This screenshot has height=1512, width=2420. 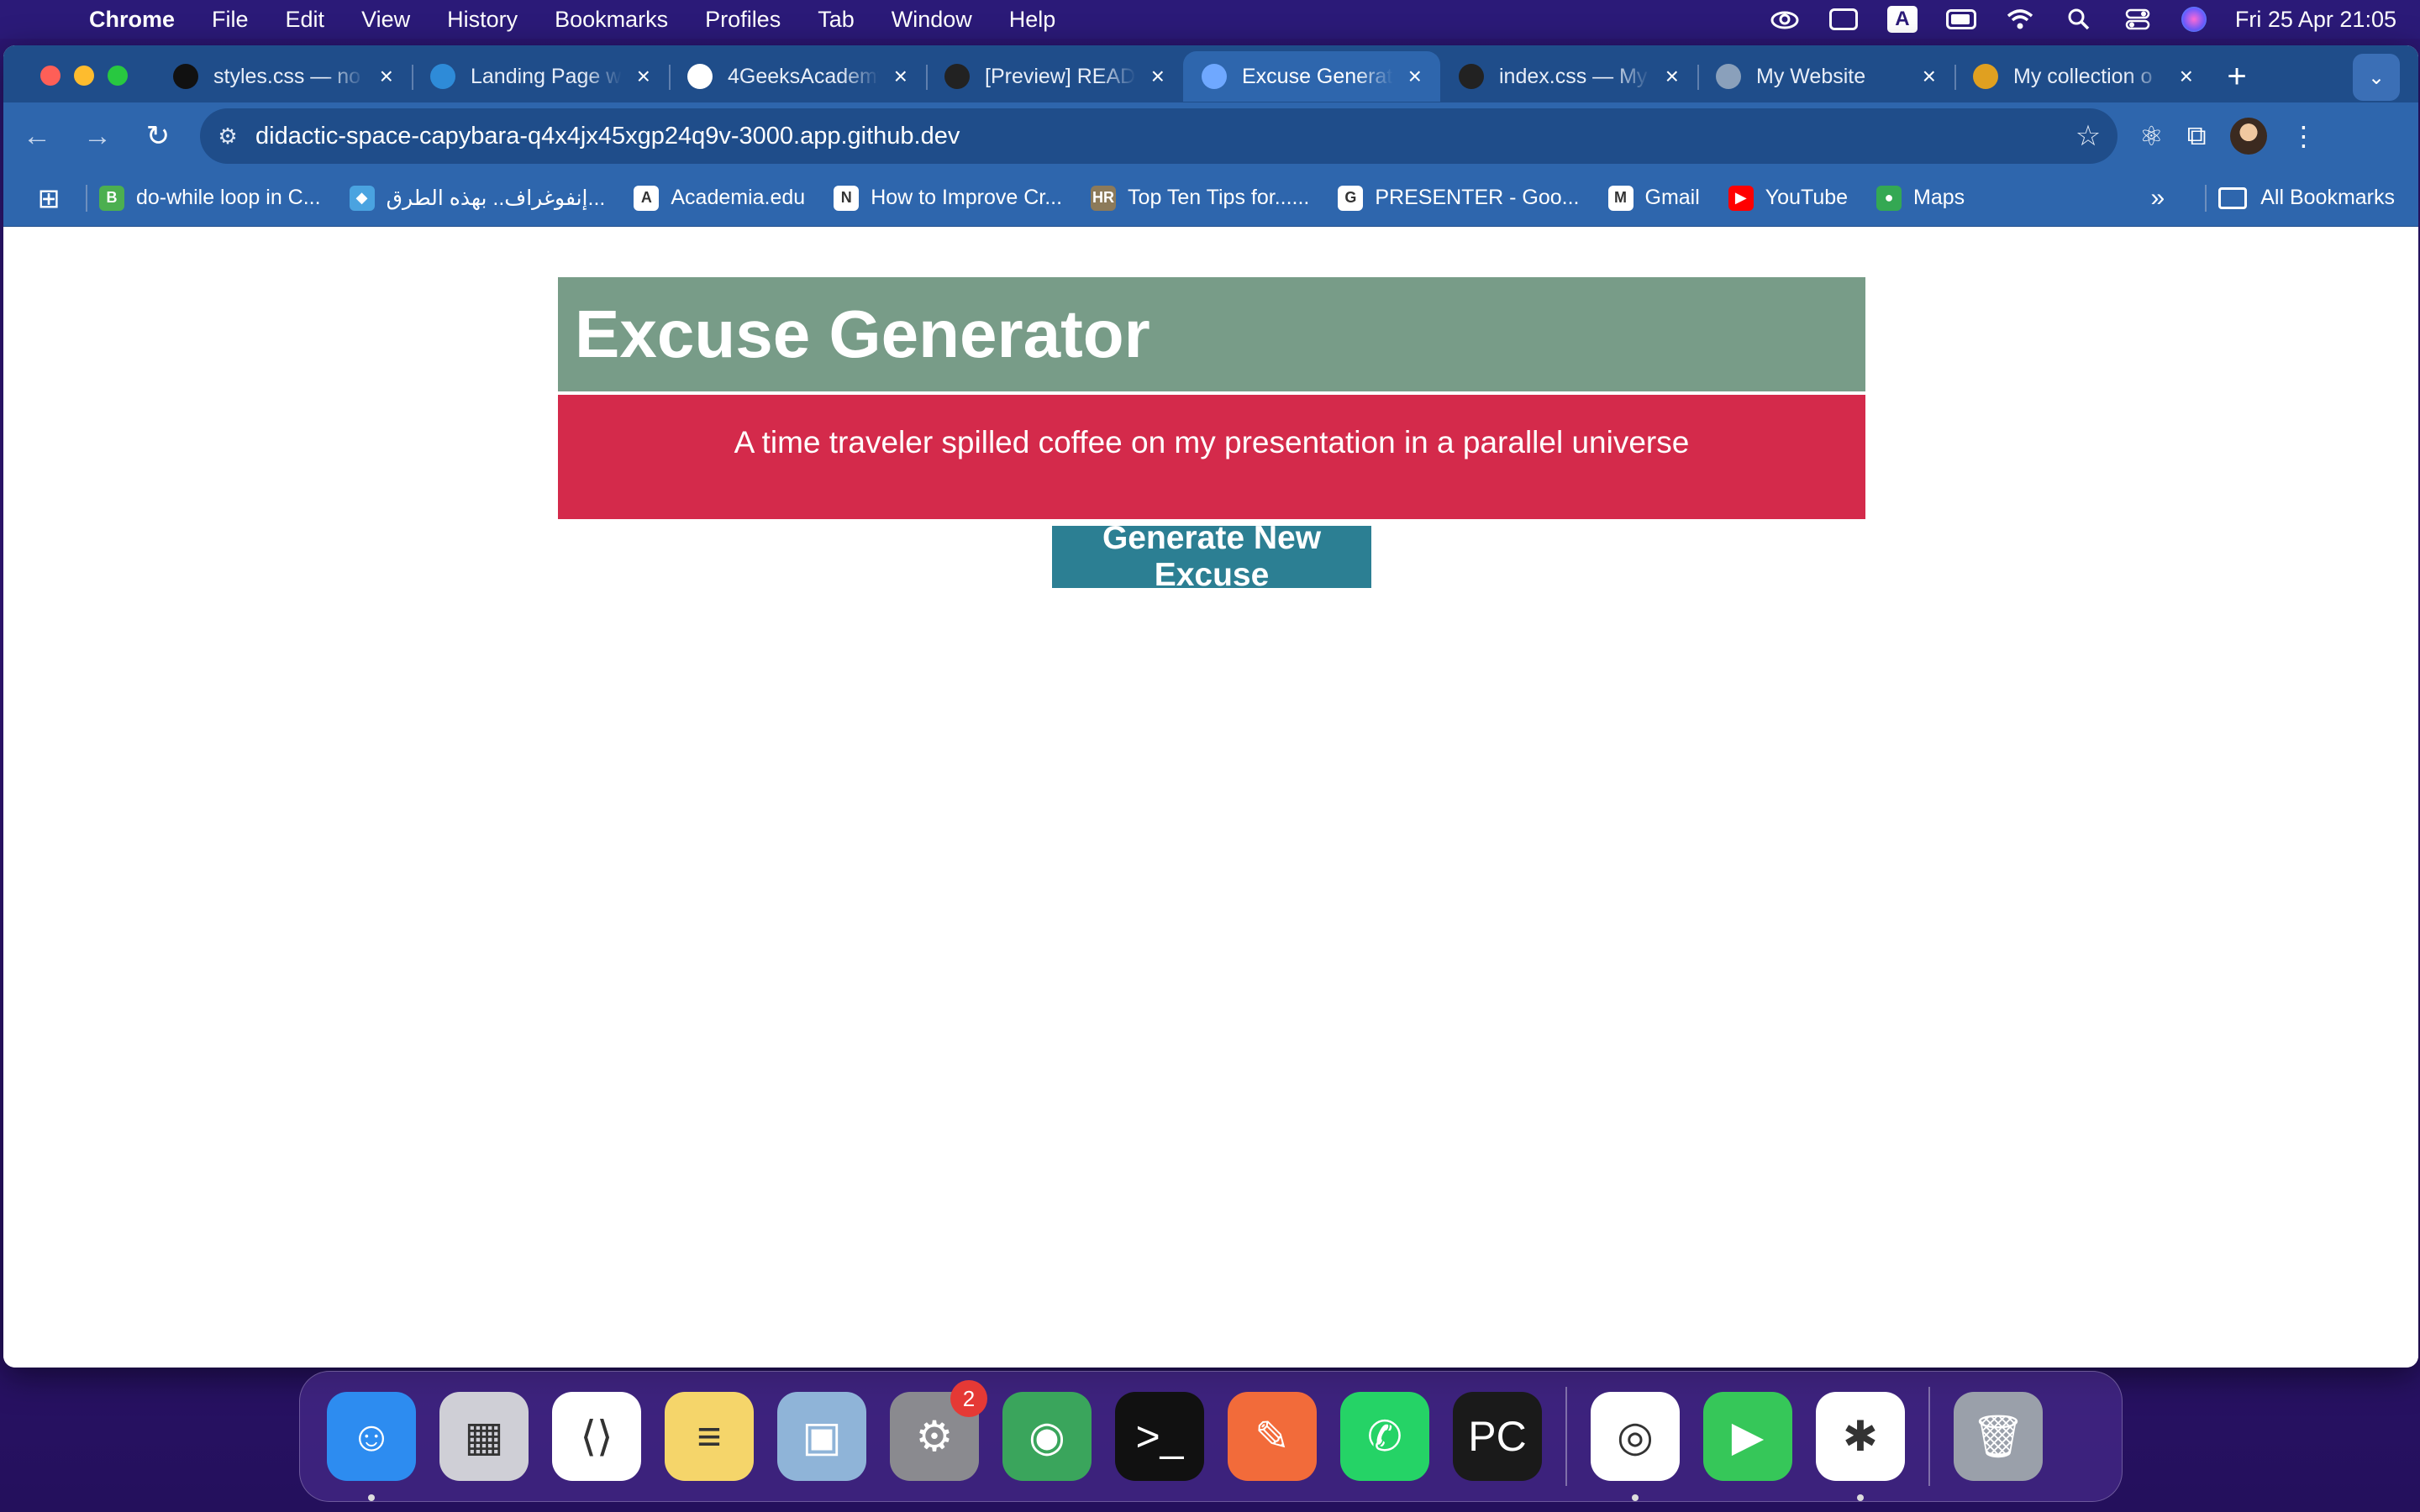 I want to click on extensions-puzzle-icon: ⧉, so click(x=2197, y=136).